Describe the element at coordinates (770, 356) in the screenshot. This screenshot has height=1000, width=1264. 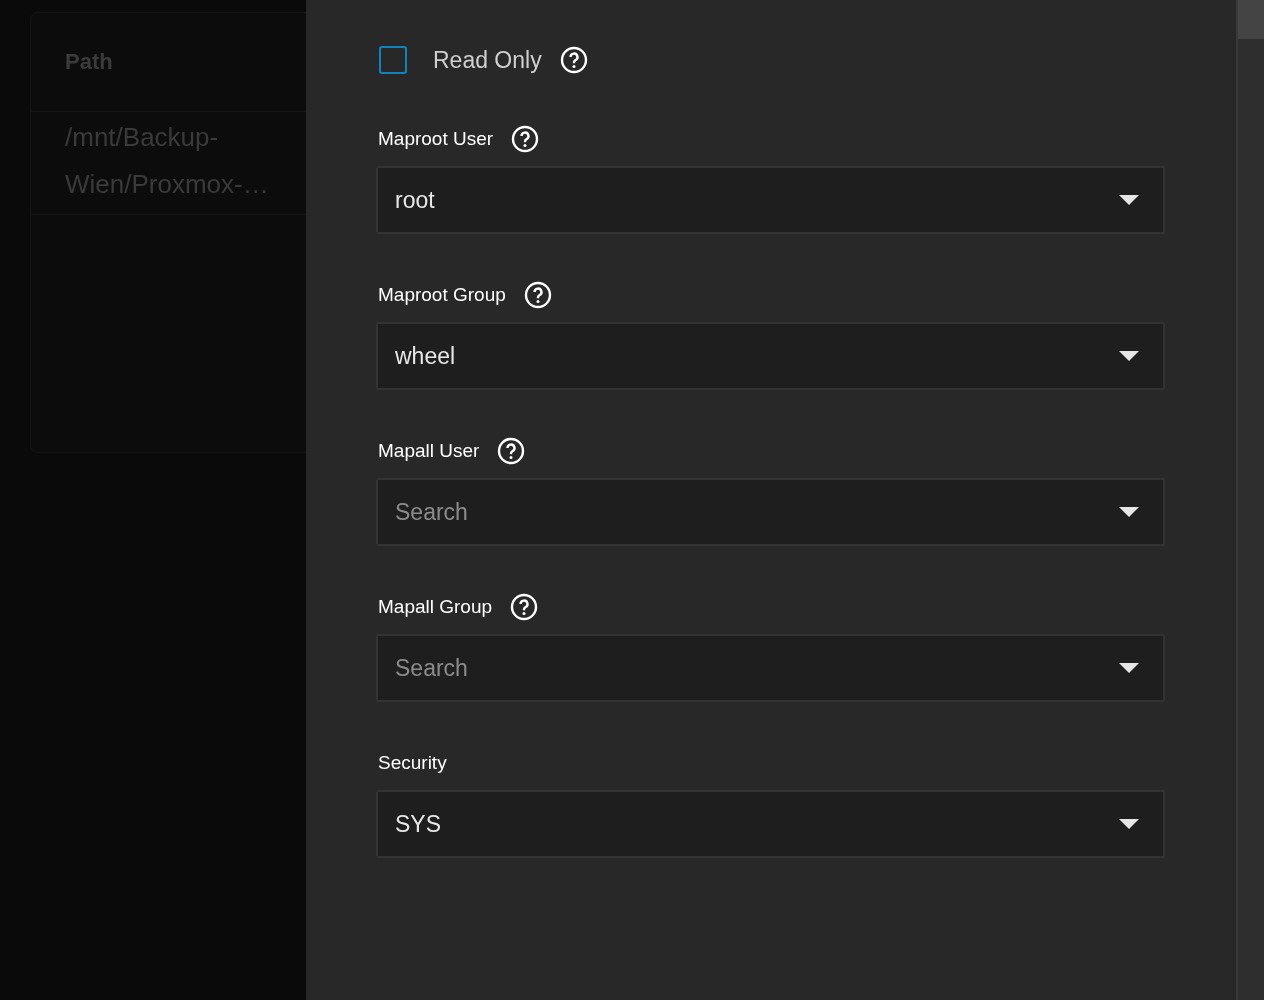
I see `select-field: wheel` at that location.